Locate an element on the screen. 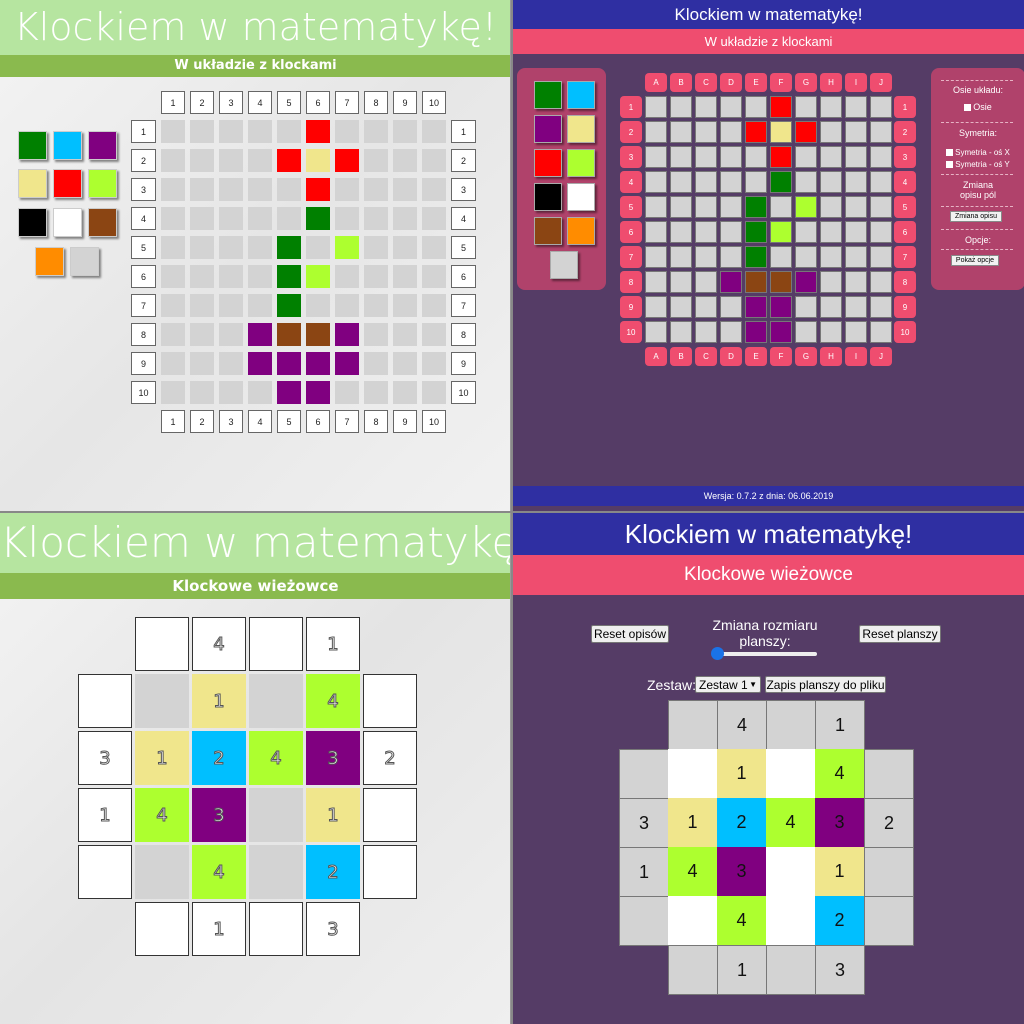 This screenshot has height=1024, width=1024. tower-cell: 3 is located at coordinates (219, 815).